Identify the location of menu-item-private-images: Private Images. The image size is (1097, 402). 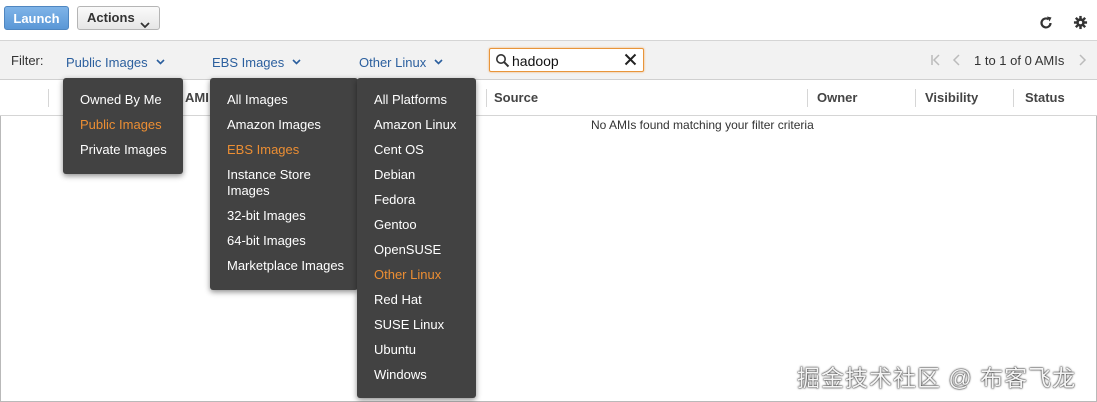
(123, 150).